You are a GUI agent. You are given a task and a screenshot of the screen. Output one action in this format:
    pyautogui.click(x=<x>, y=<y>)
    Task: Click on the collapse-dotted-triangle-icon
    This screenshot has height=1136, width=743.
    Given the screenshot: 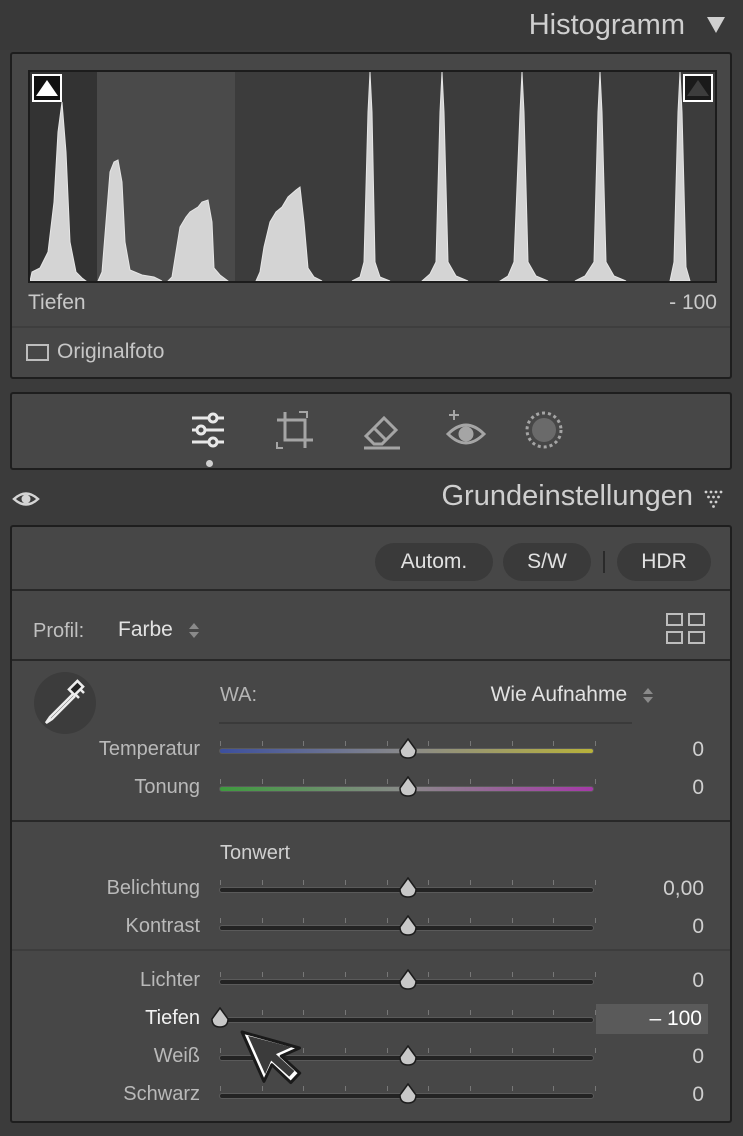 What is the action you would take?
    pyautogui.click(x=714, y=499)
    